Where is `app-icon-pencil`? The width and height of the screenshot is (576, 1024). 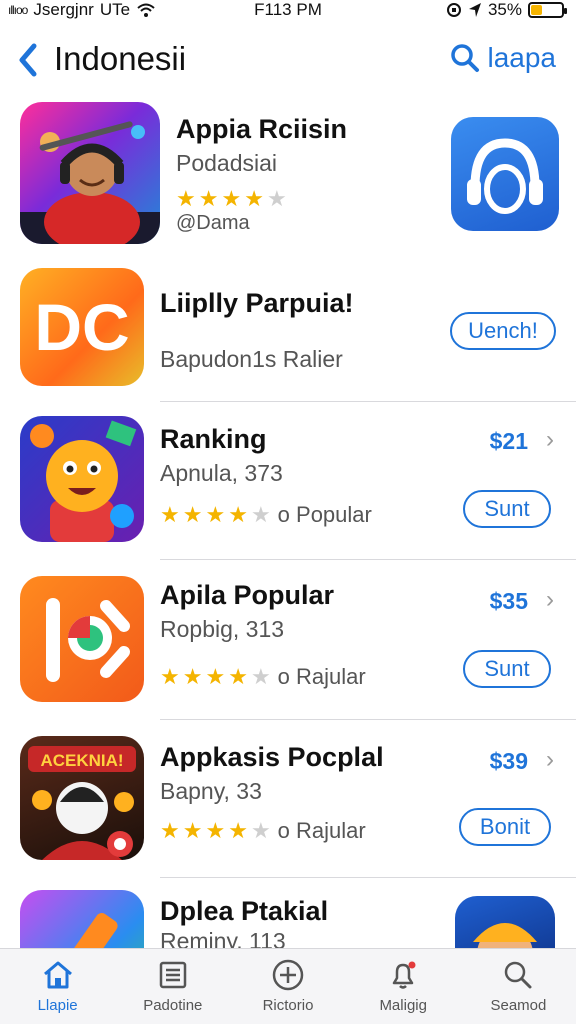
app-icon-pencil is located at coordinates (82, 919).